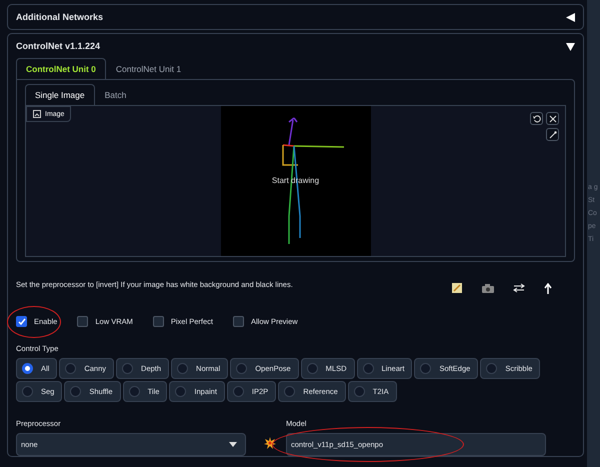  Describe the element at coordinates (233, 444) in the screenshot. I see `dropdown-caret-icon` at that location.